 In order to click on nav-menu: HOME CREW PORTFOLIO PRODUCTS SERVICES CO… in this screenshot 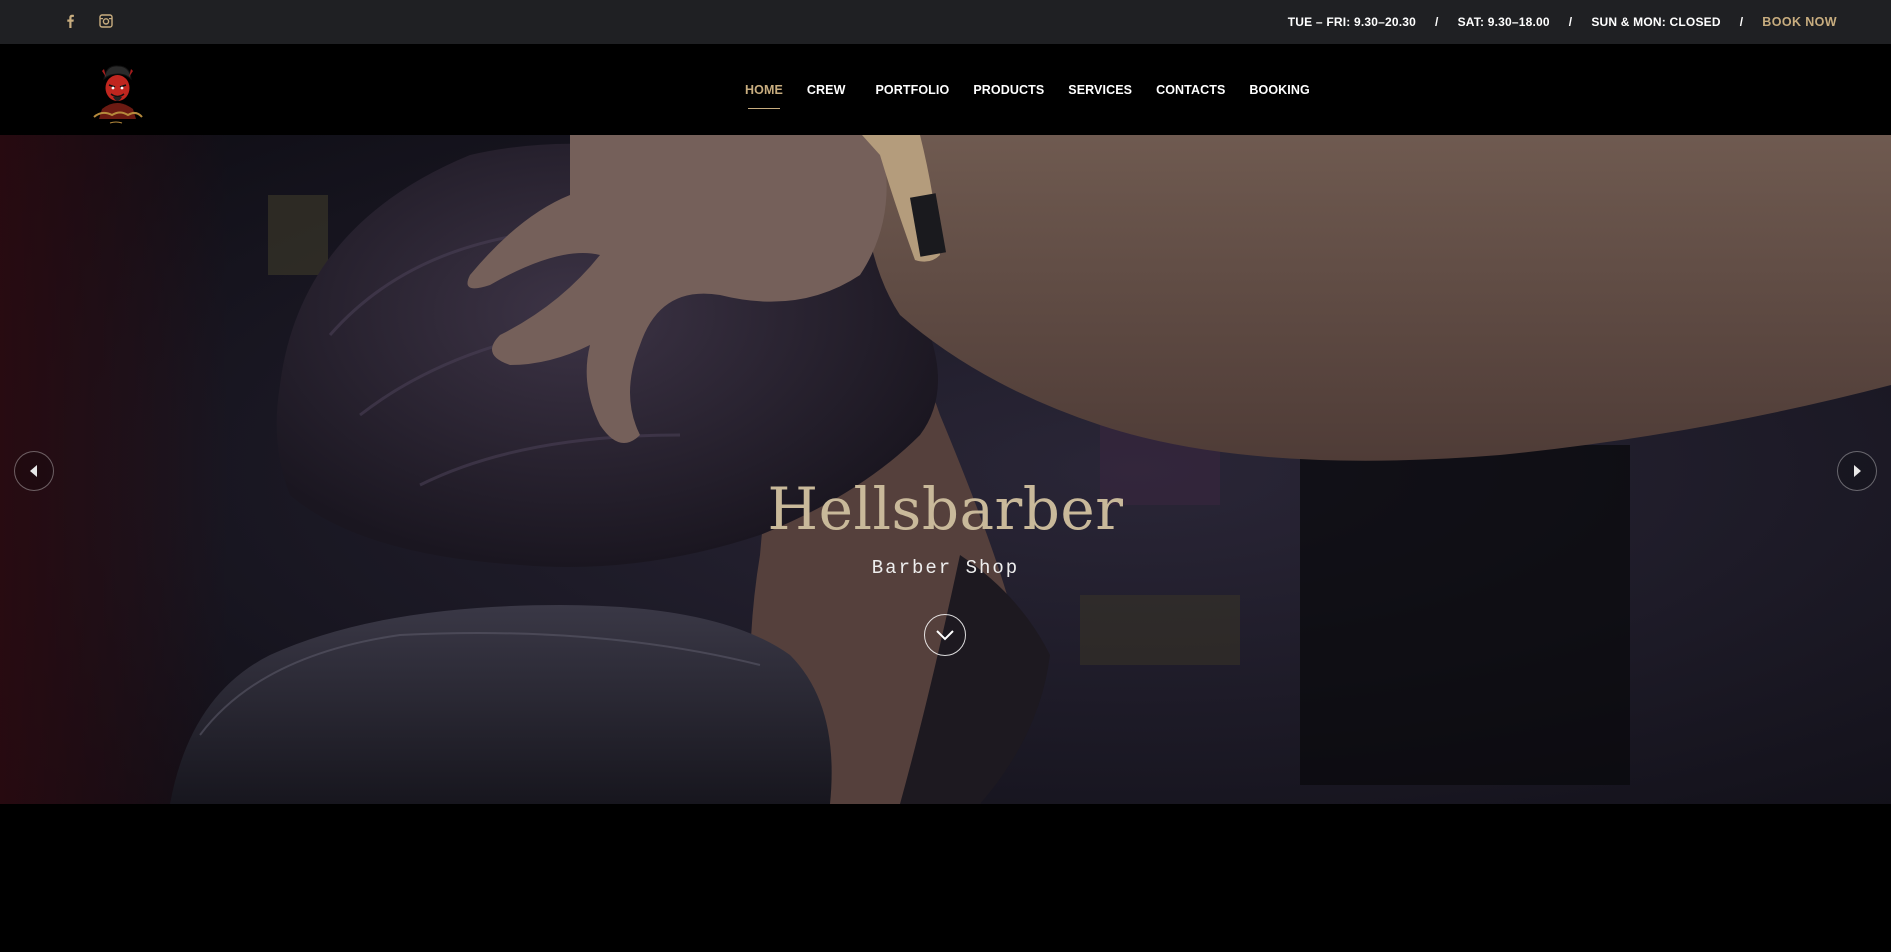, I will do `click(1039, 89)`.